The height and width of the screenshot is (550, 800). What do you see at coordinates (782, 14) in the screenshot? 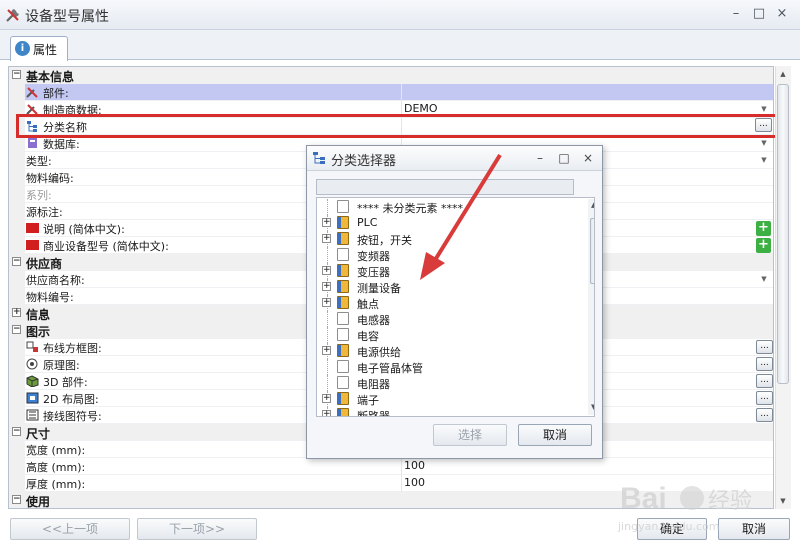
I see `close-button: ×` at bounding box center [782, 14].